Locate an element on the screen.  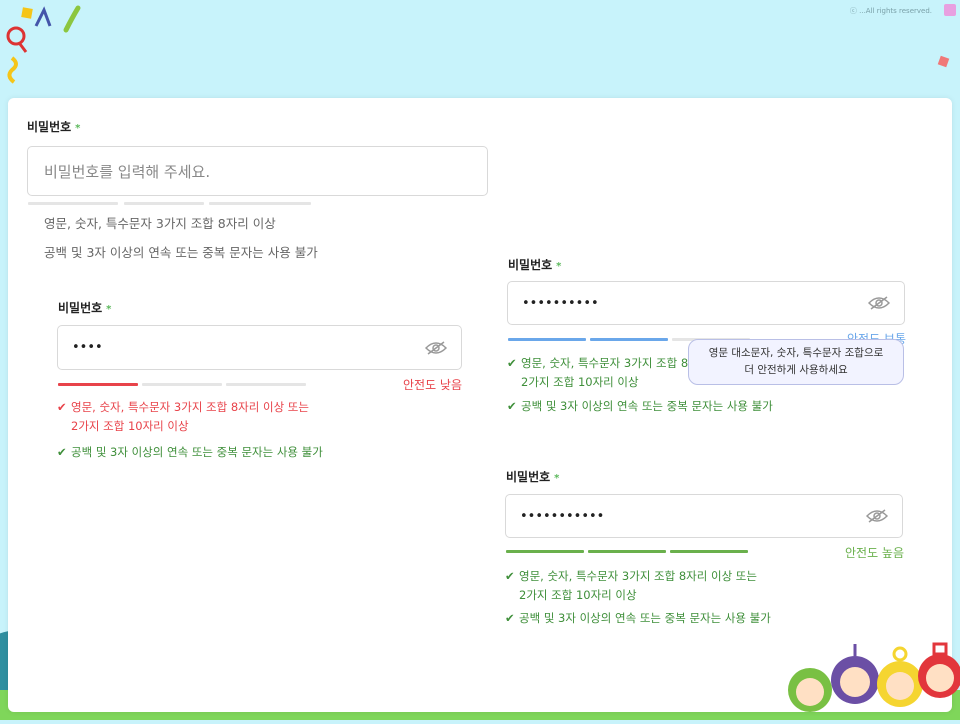
password-value: •••• is located at coordinates (87, 347).